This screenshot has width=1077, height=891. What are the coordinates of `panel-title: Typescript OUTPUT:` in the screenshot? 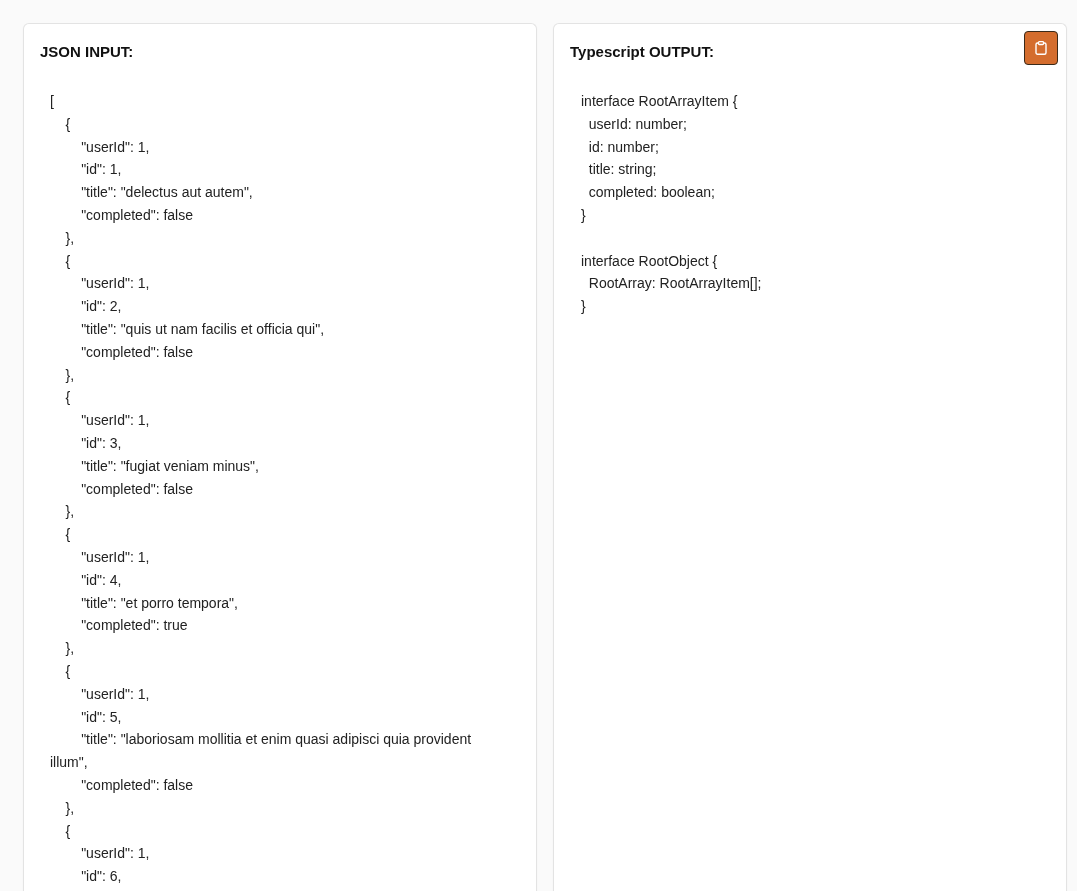 It's located at (642, 52).